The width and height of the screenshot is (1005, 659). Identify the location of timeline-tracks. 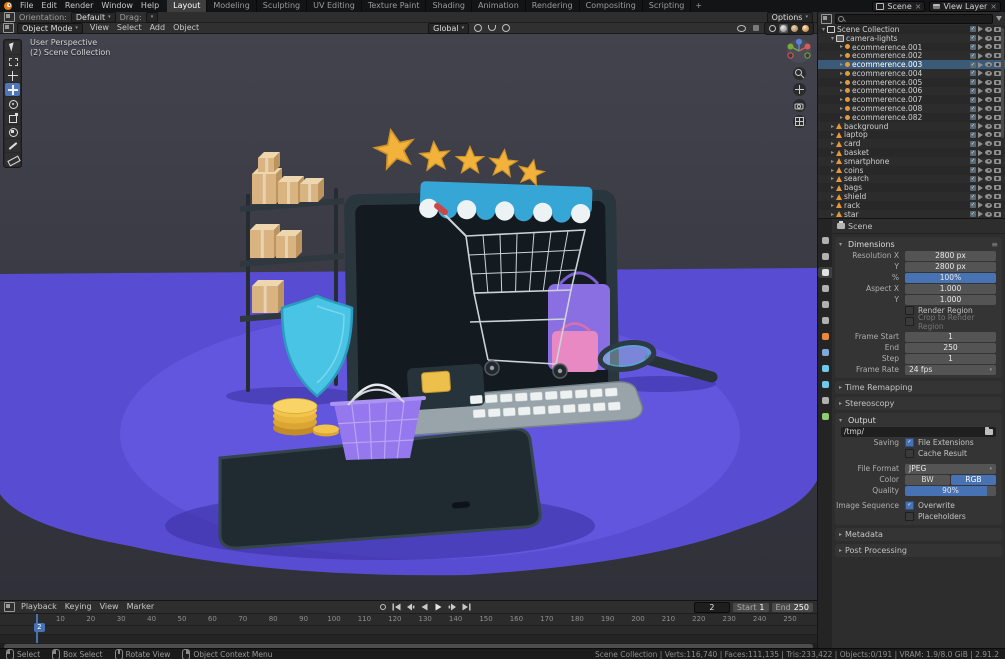
(408, 635).